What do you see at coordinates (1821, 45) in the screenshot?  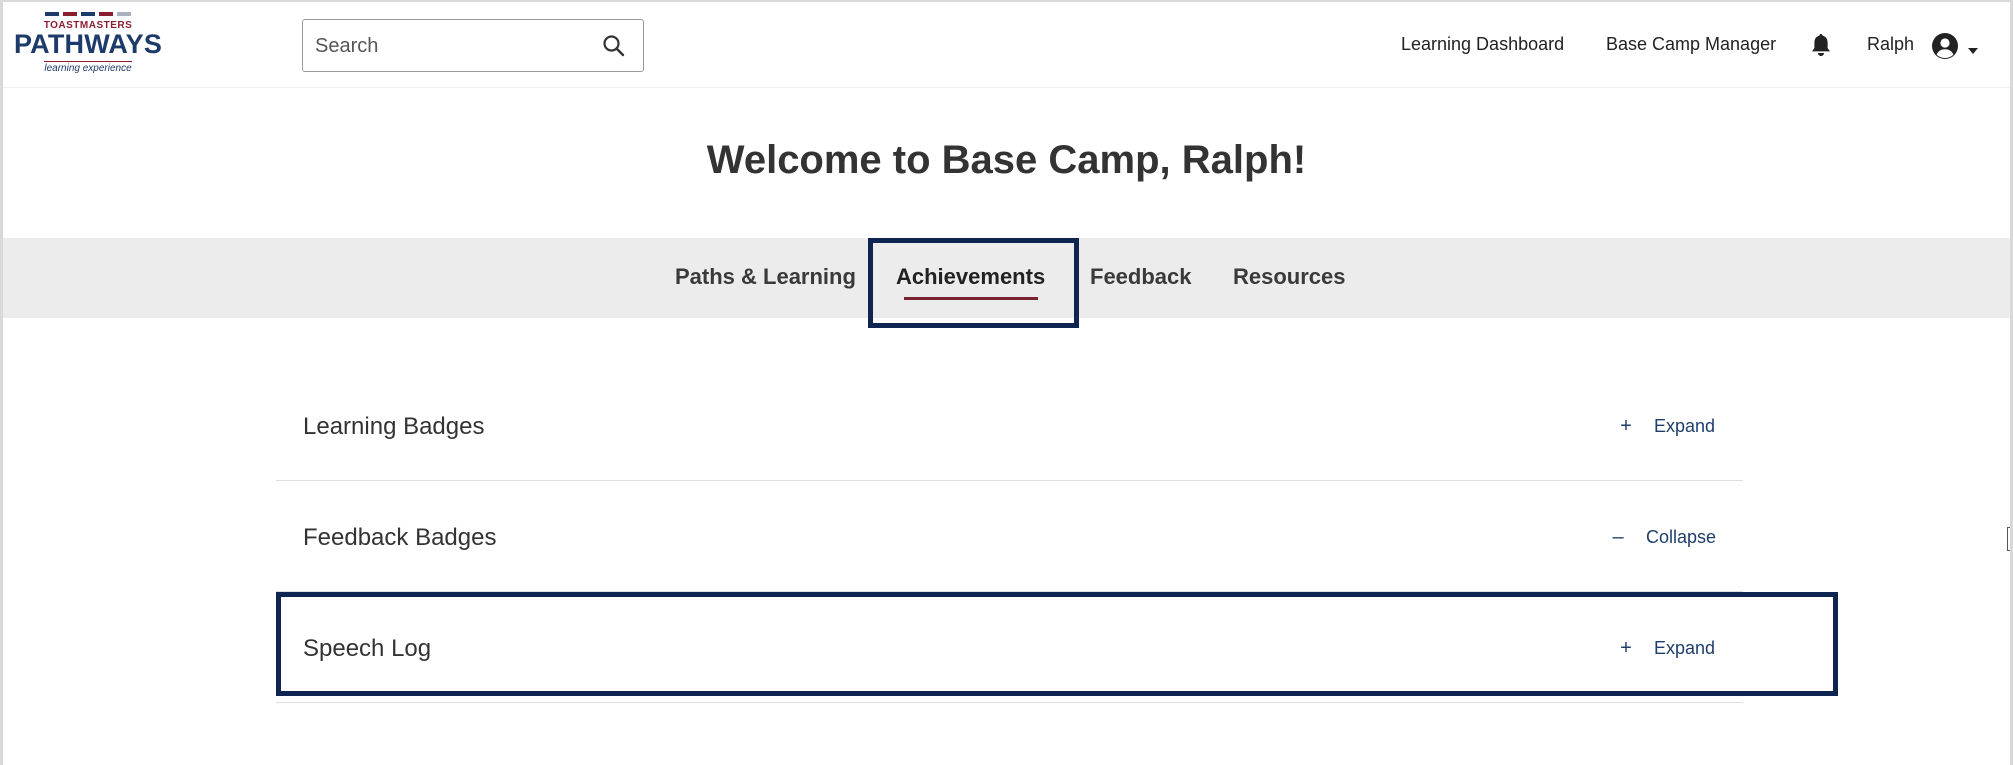 I see `bell-icon` at bounding box center [1821, 45].